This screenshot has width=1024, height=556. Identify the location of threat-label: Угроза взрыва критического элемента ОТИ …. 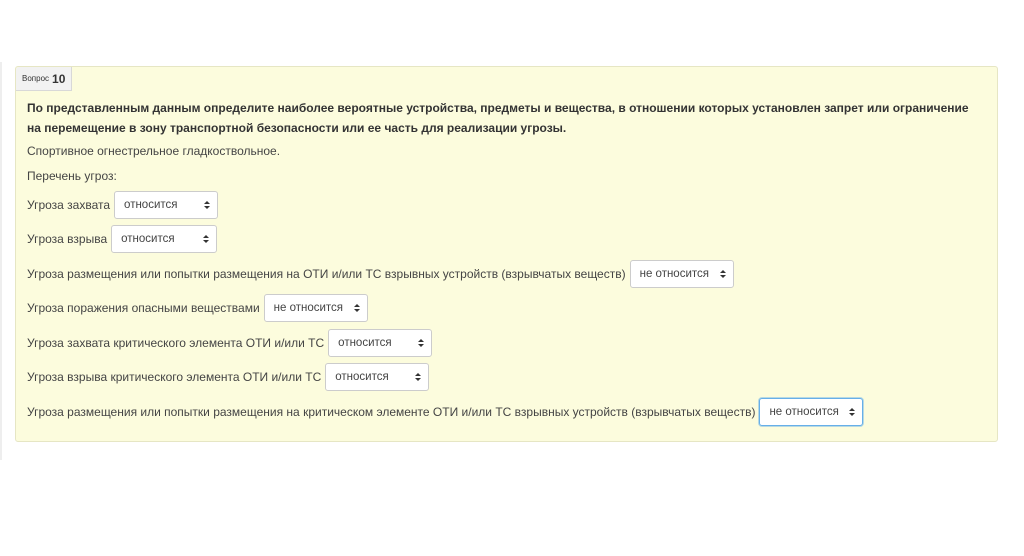
(174, 377).